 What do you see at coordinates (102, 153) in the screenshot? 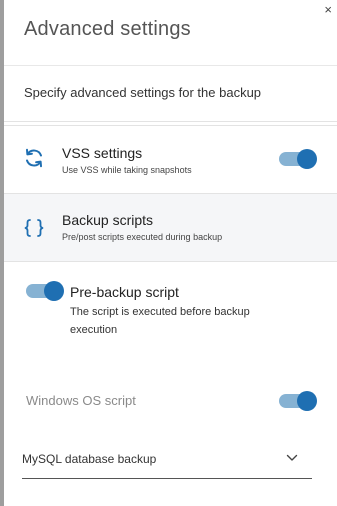
I see `vss-settings-title: VSS settings` at bounding box center [102, 153].